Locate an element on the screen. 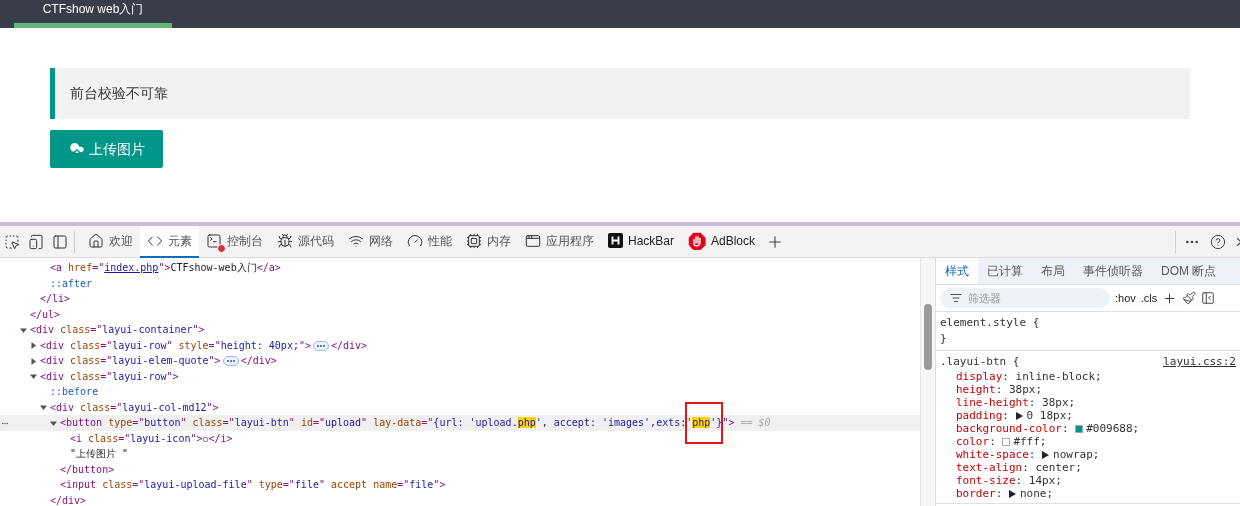  css-declaration: padding: is located at coordinates (991, 415).